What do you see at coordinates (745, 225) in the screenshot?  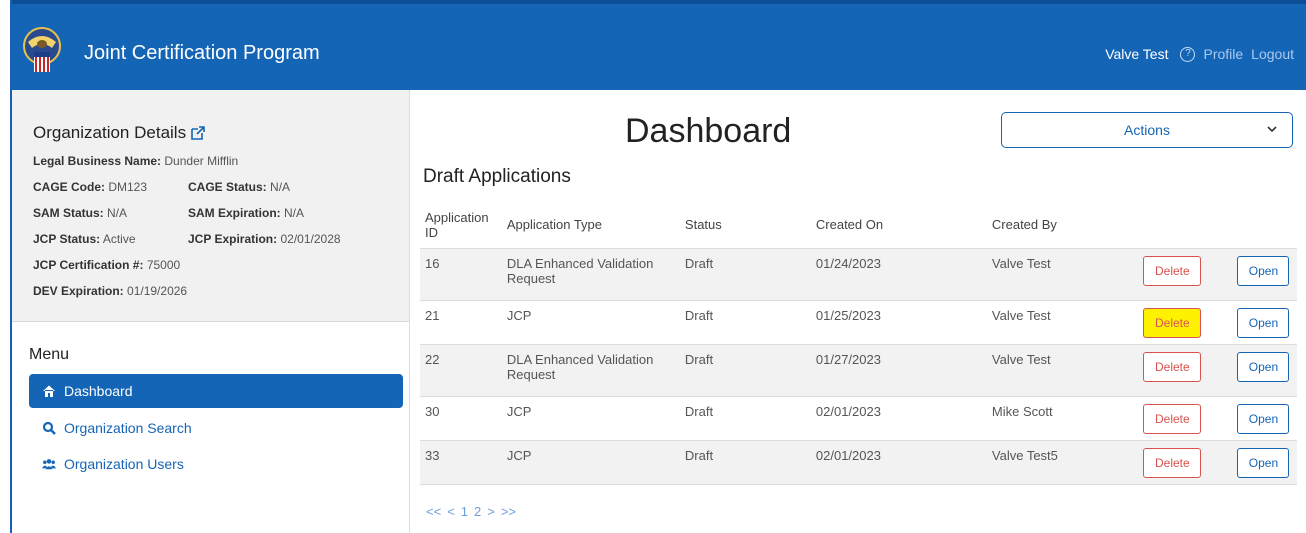 I see `column-header-status: Status` at bounding box center [745, 225].